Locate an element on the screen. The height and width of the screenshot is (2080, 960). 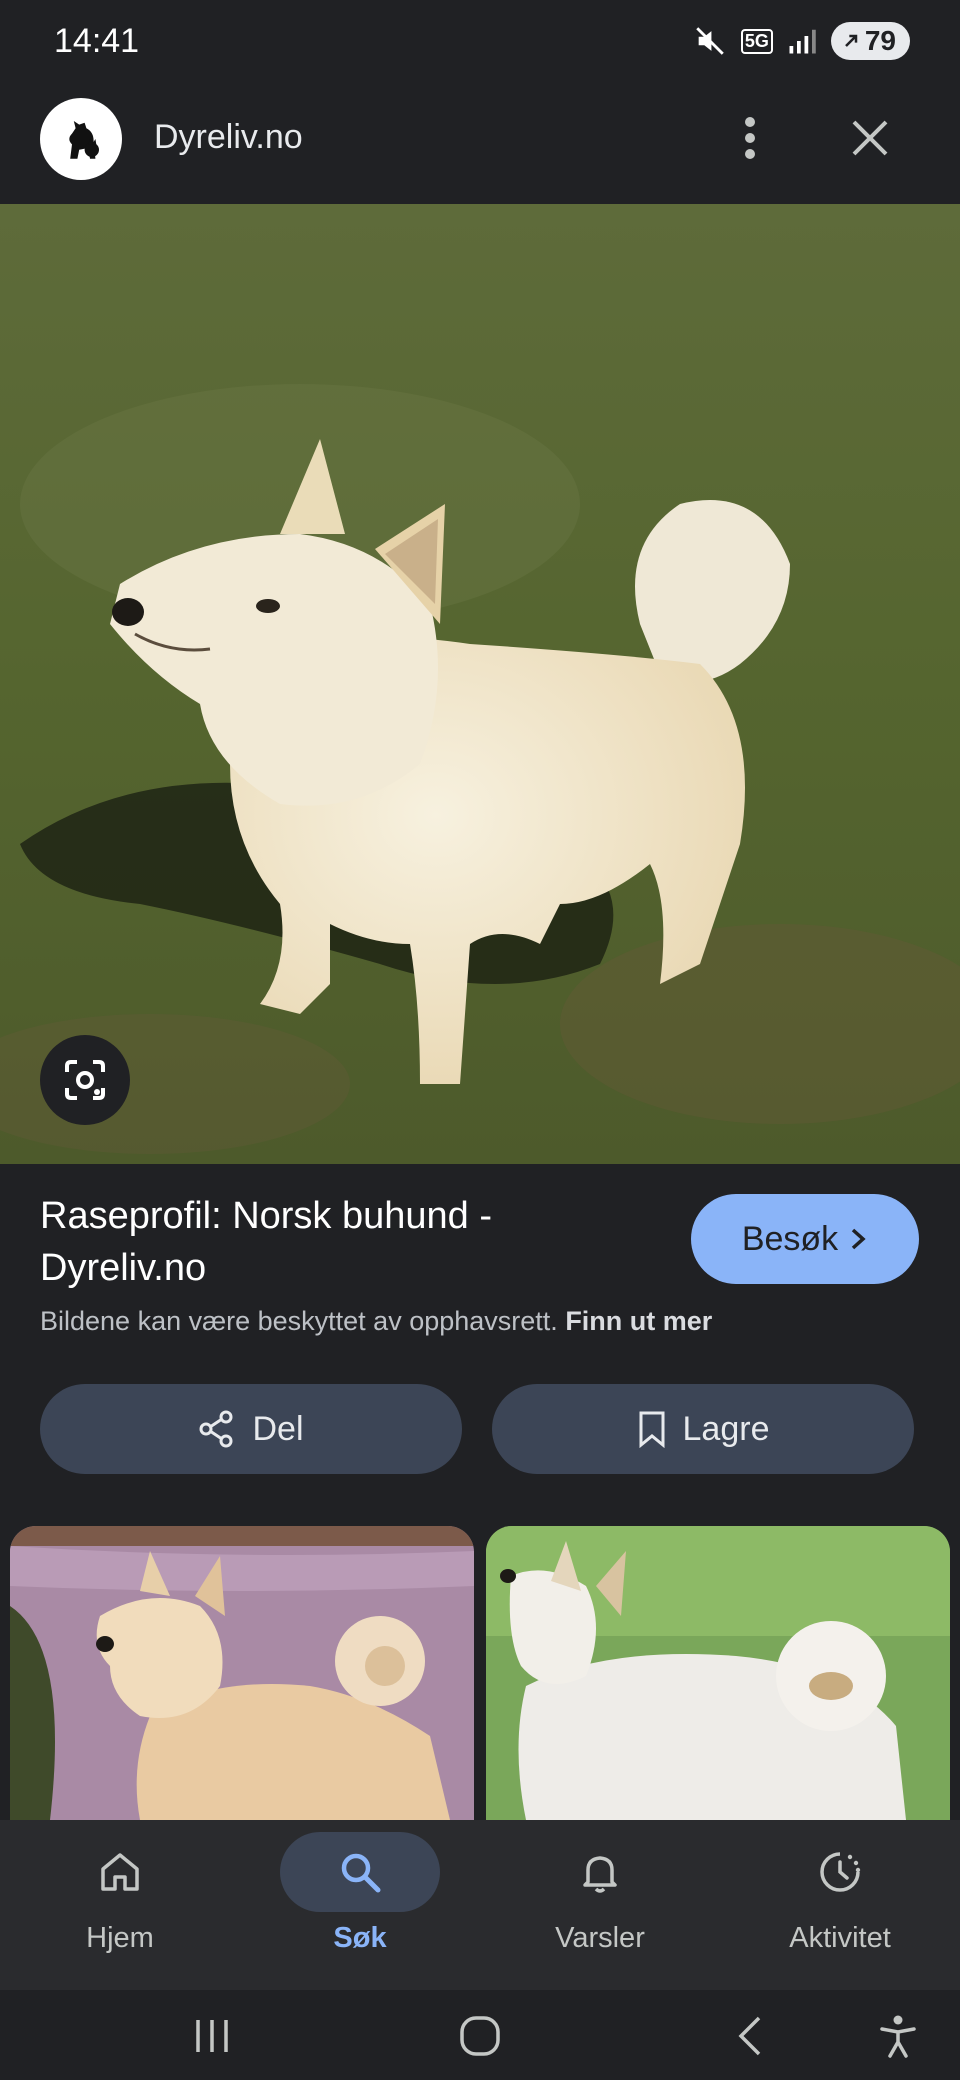
status-bar: 14:41 5G 79 is located at coordinates (480, 44).